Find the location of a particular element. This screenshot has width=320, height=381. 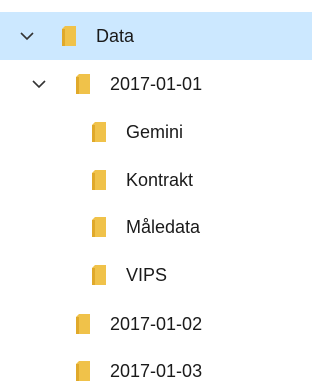

tree-item-label: 2017-01-03 is located at coordinates (156, 371).